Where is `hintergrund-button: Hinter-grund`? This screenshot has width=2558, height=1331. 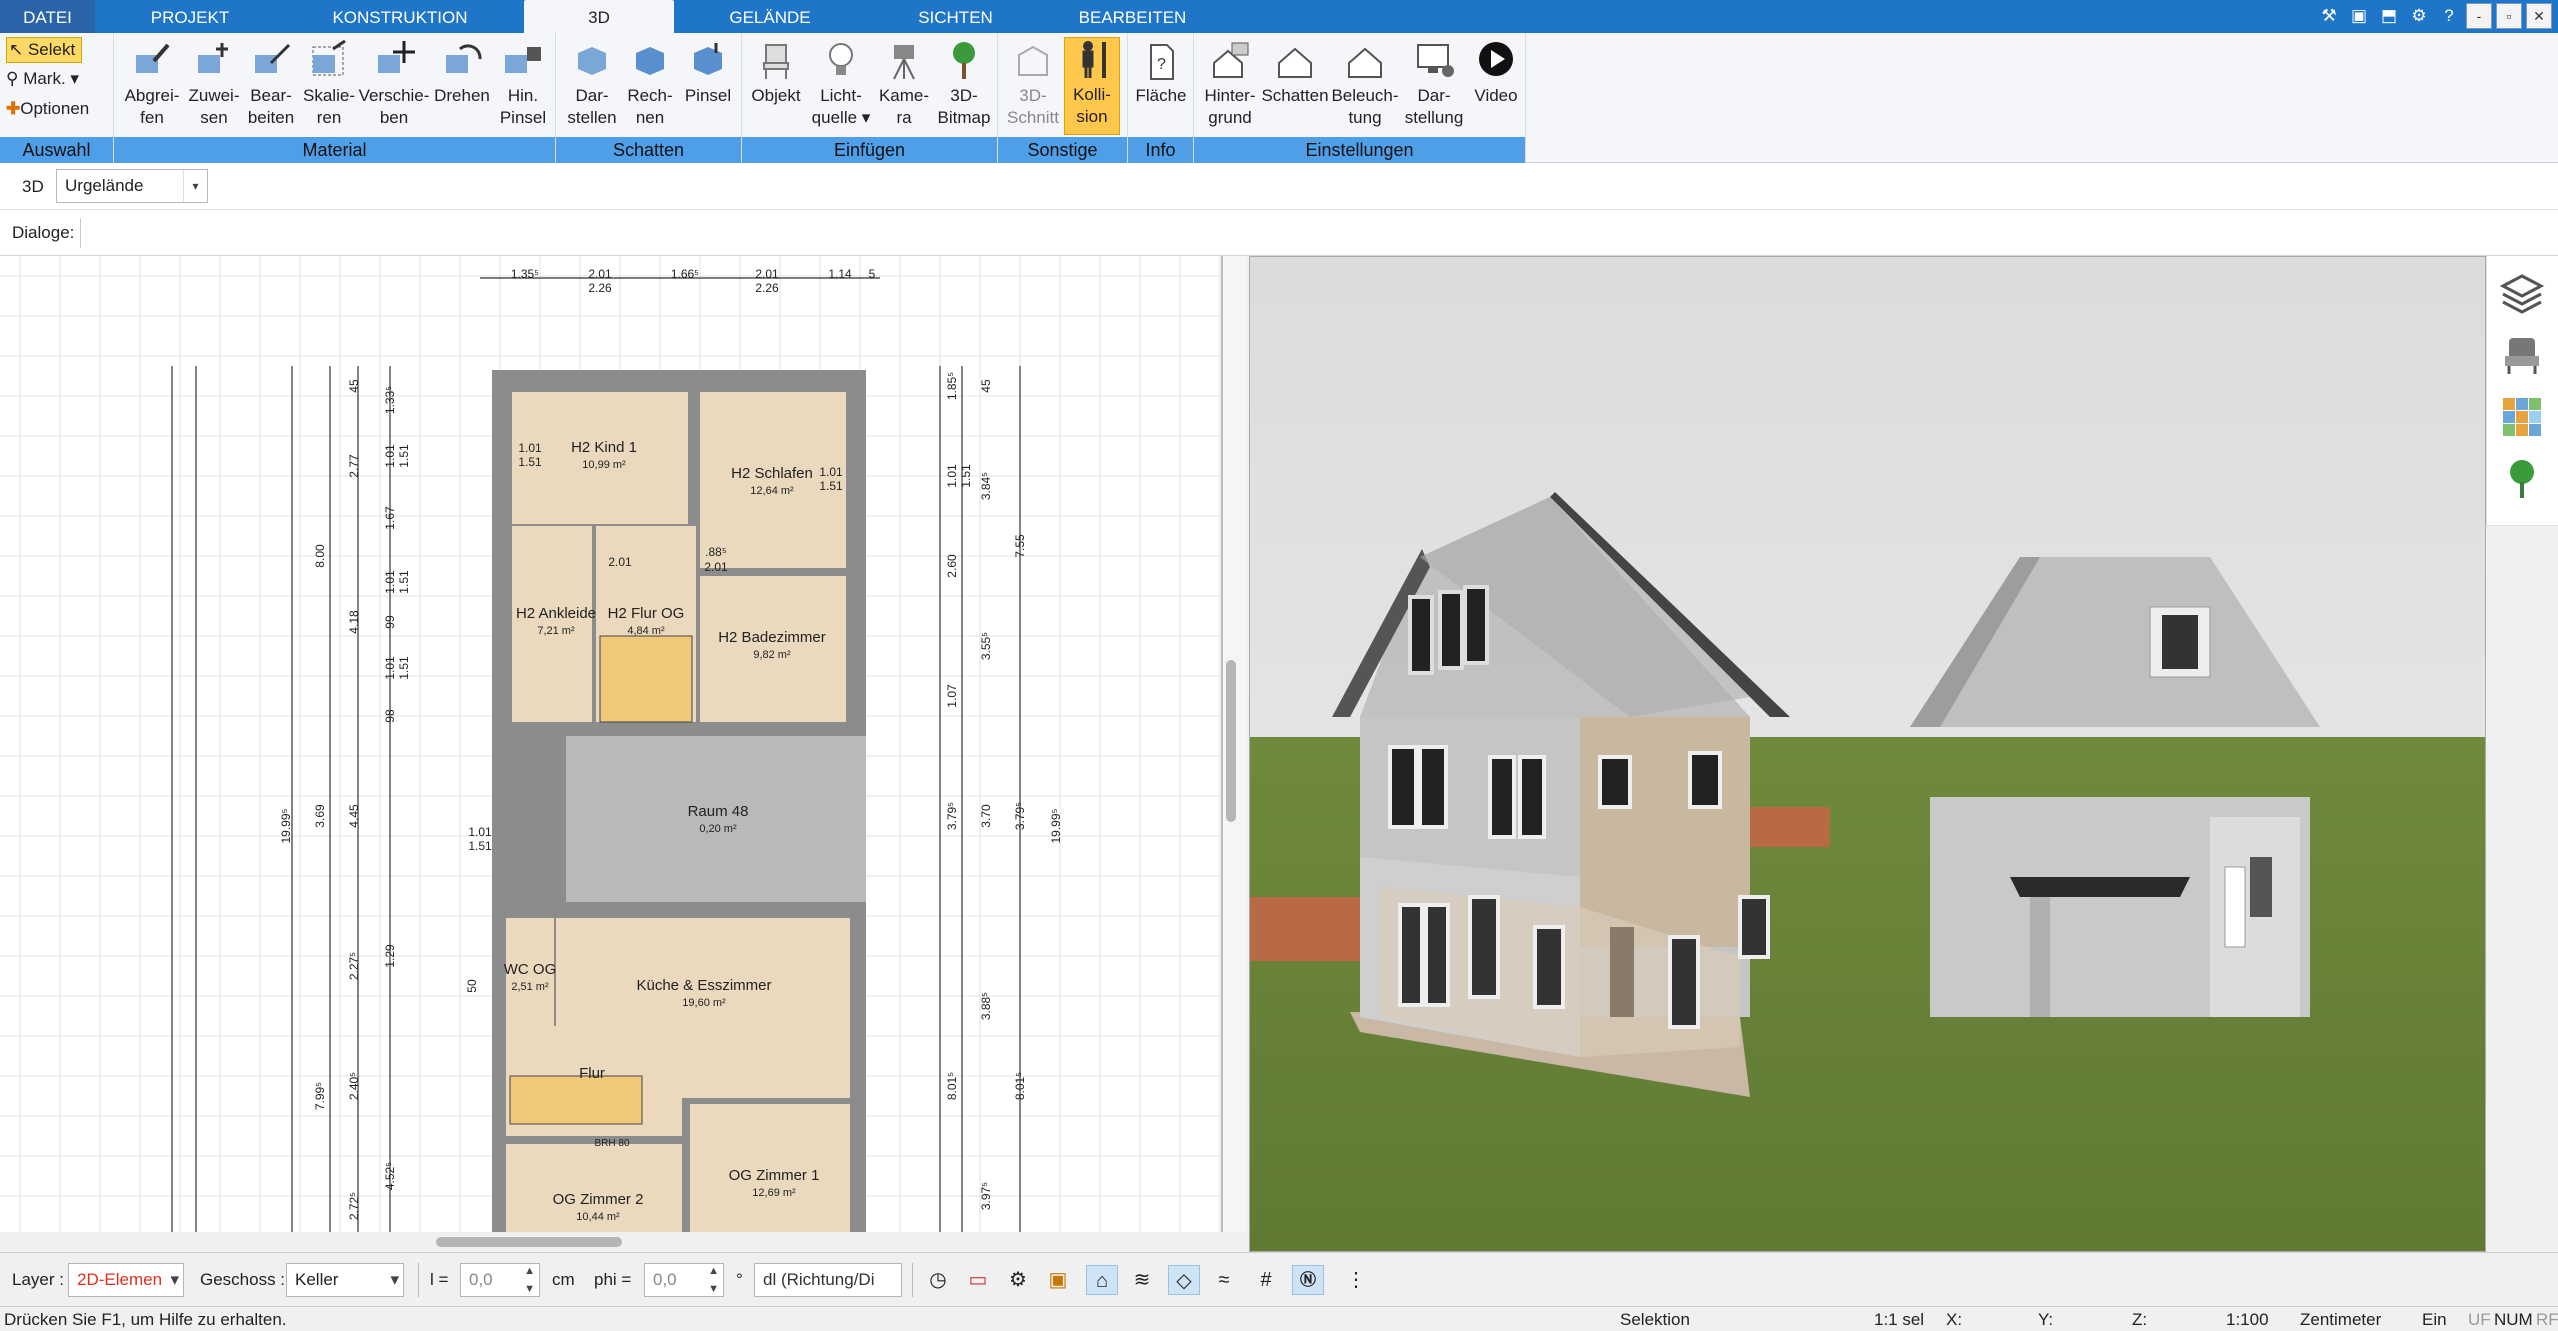
hintergrund-button: Hinter-grund is located at coordinates (1230, 84).